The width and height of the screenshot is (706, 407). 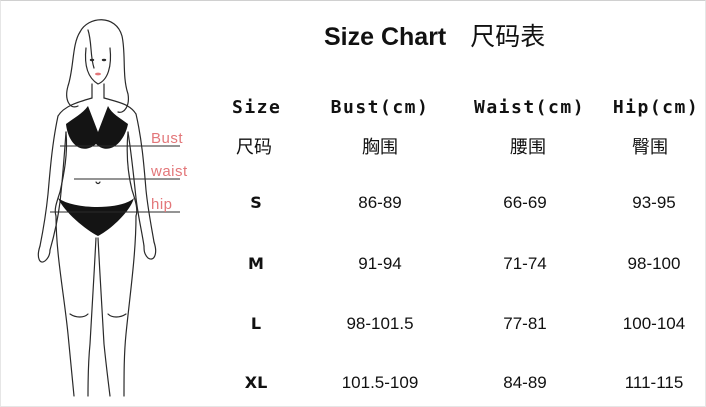 I want to click on header-bust-zh: 胸围, so click(x=380, y=147).